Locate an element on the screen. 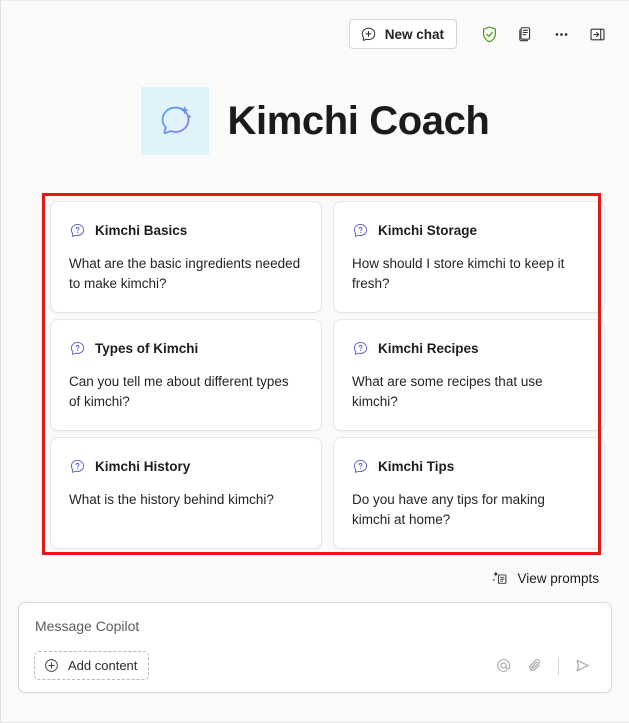  plus-circle-icon is located at coordinates (51, 665).